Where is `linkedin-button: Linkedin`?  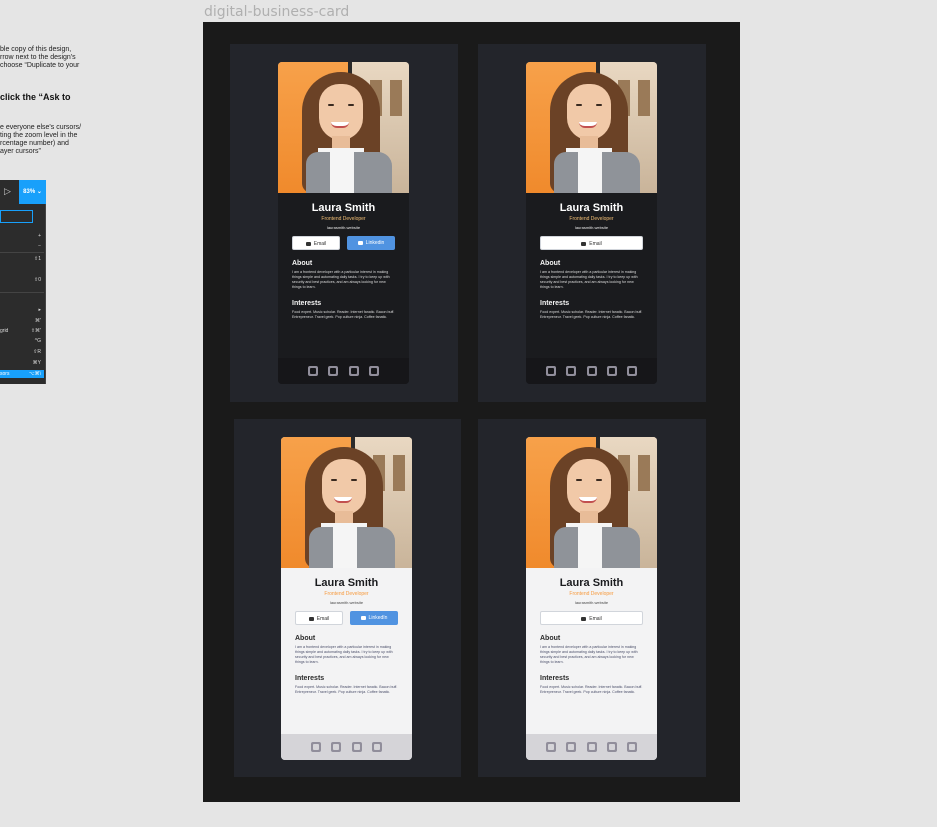 linkedin-button: Linkedin is located at coordinates (371, 243).